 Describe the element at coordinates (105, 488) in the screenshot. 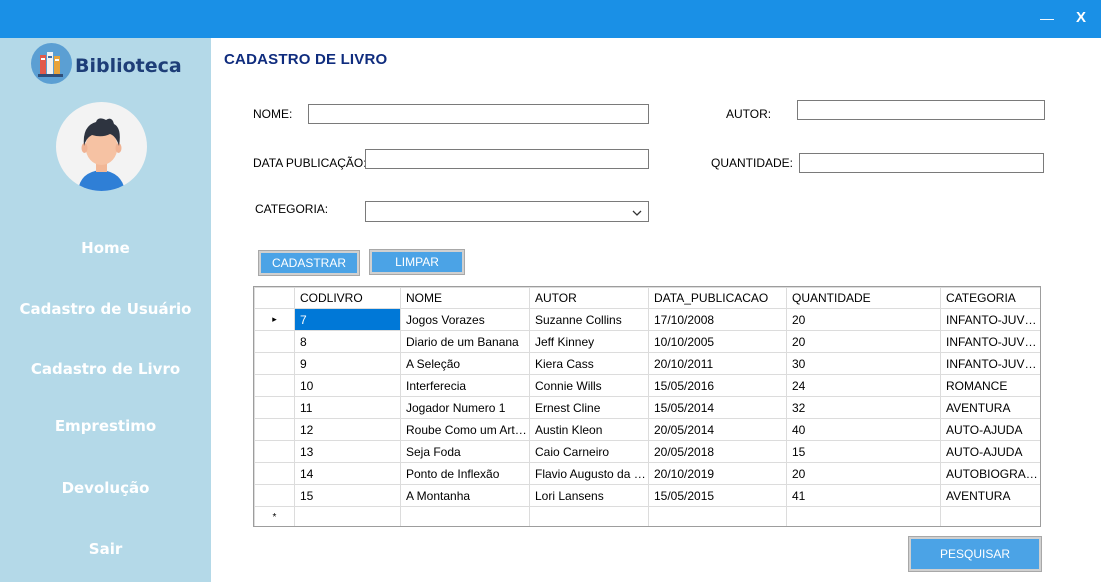

I see `nav-devolucao: Devolução` at that location.